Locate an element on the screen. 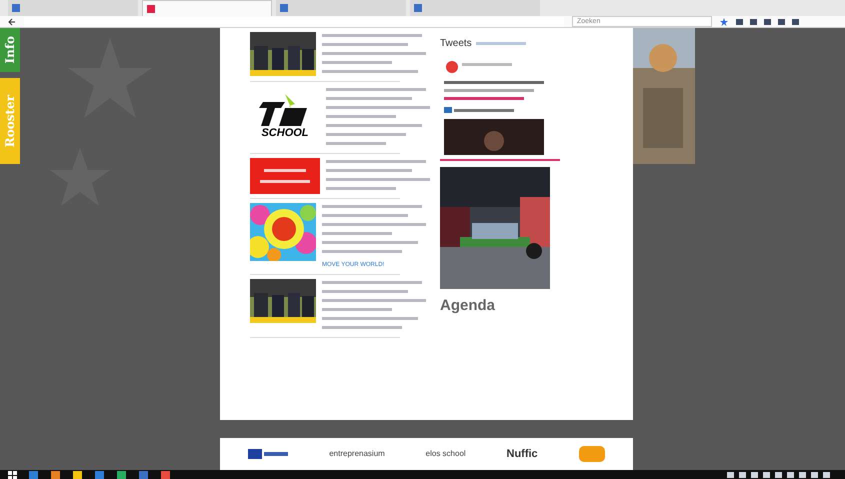 This screenshot has width=845, height=479. badge-logo-icon is located at coordinates (591, 454).